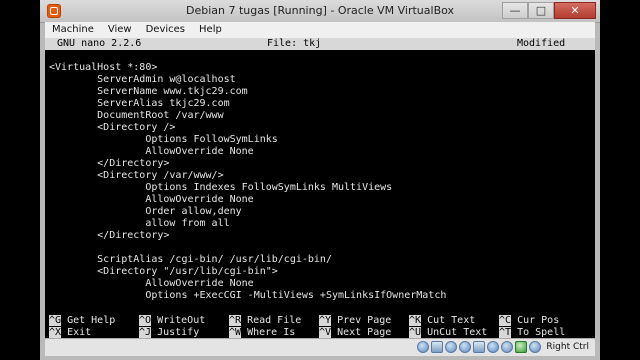 This screenshot has width=640, height=360. Describe the element at coordinates (423, 347) in the screenshot. I see `hdd-icon` at that location.